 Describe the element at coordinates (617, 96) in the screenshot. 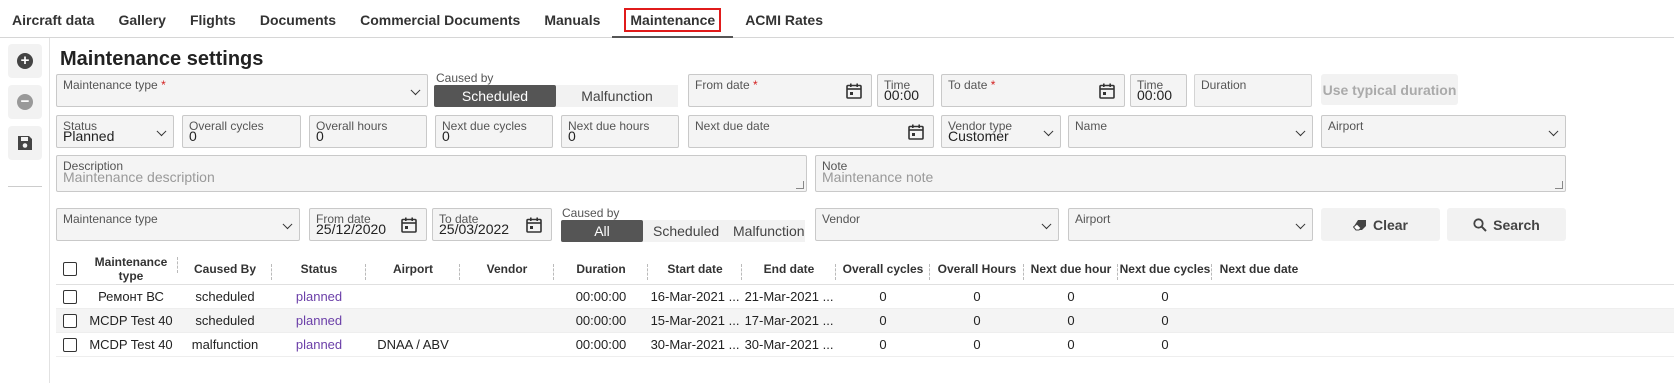

I see `caused-by-malfunction: Malfunction` at that location.